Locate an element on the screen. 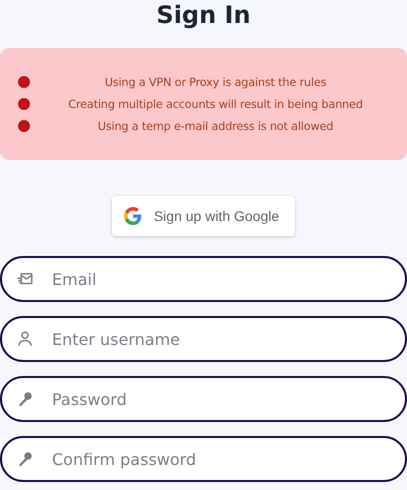 This screenshot has width=407, height=490. input-field: Password is located at coordinates (203, 399).